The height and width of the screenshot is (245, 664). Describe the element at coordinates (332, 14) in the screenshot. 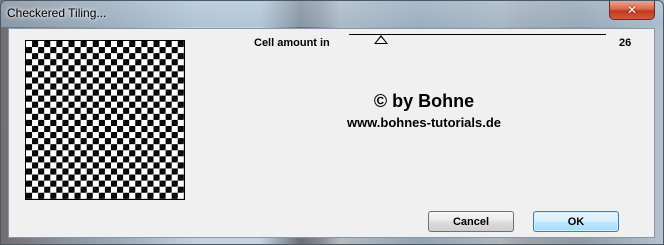

I see `title-bar: Checkered Tiling... ✕` at that location.